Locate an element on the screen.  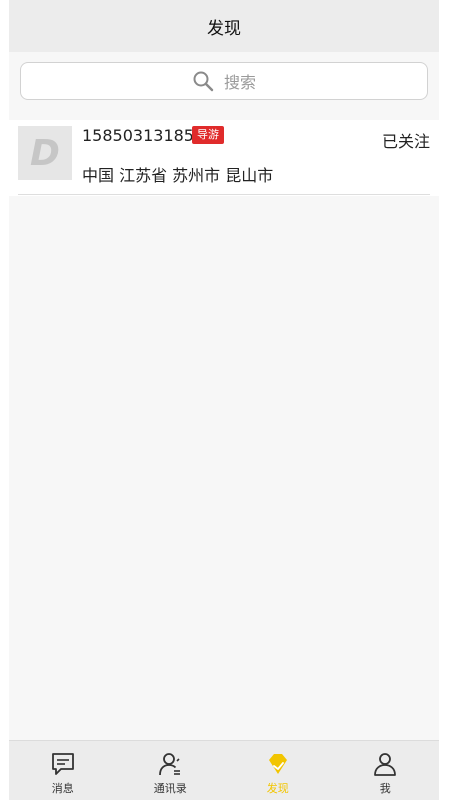
search-placeholder: 搜索 is located at coordinates (239, 82).